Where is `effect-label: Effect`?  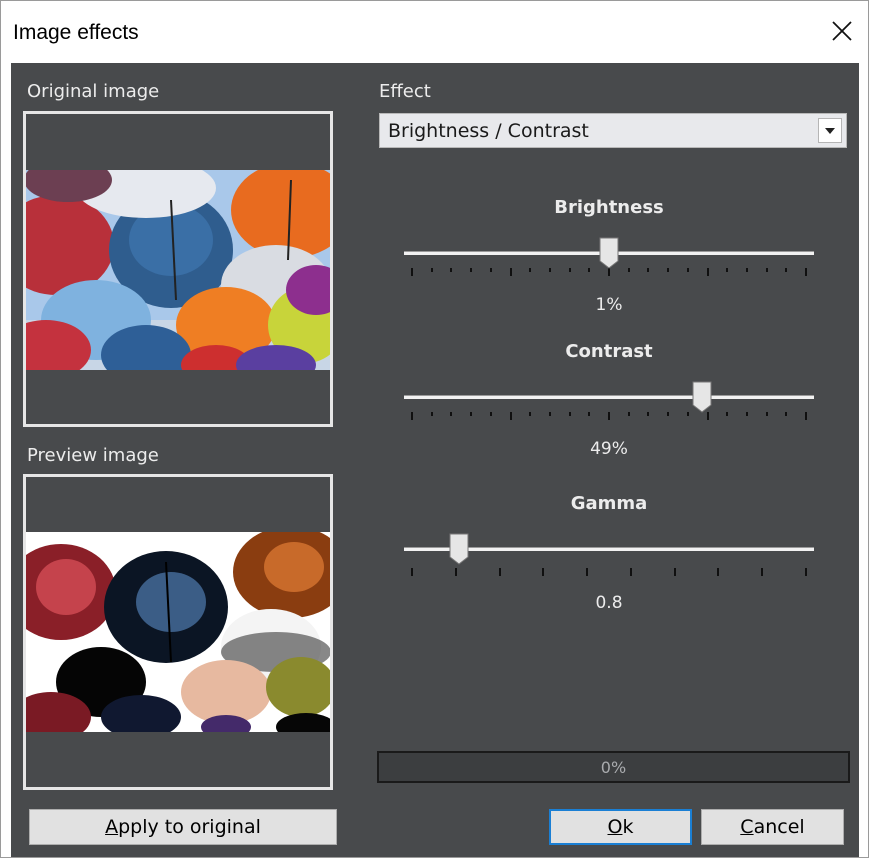
effect-label: Effect is located at coordinates (405, 91).